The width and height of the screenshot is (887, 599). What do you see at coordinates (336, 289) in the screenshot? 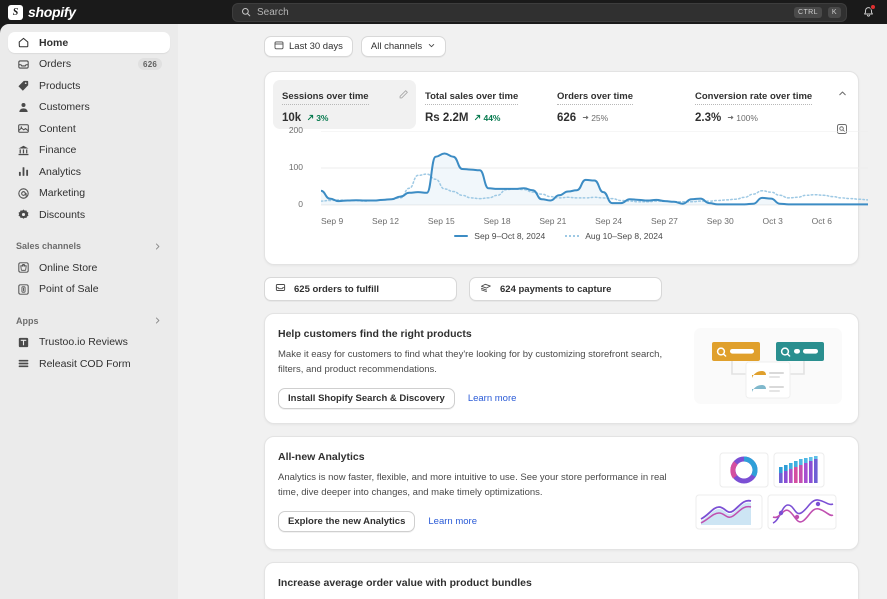
I see `task-label: 625 orders to fulfill` at bounding box center [336, 289].